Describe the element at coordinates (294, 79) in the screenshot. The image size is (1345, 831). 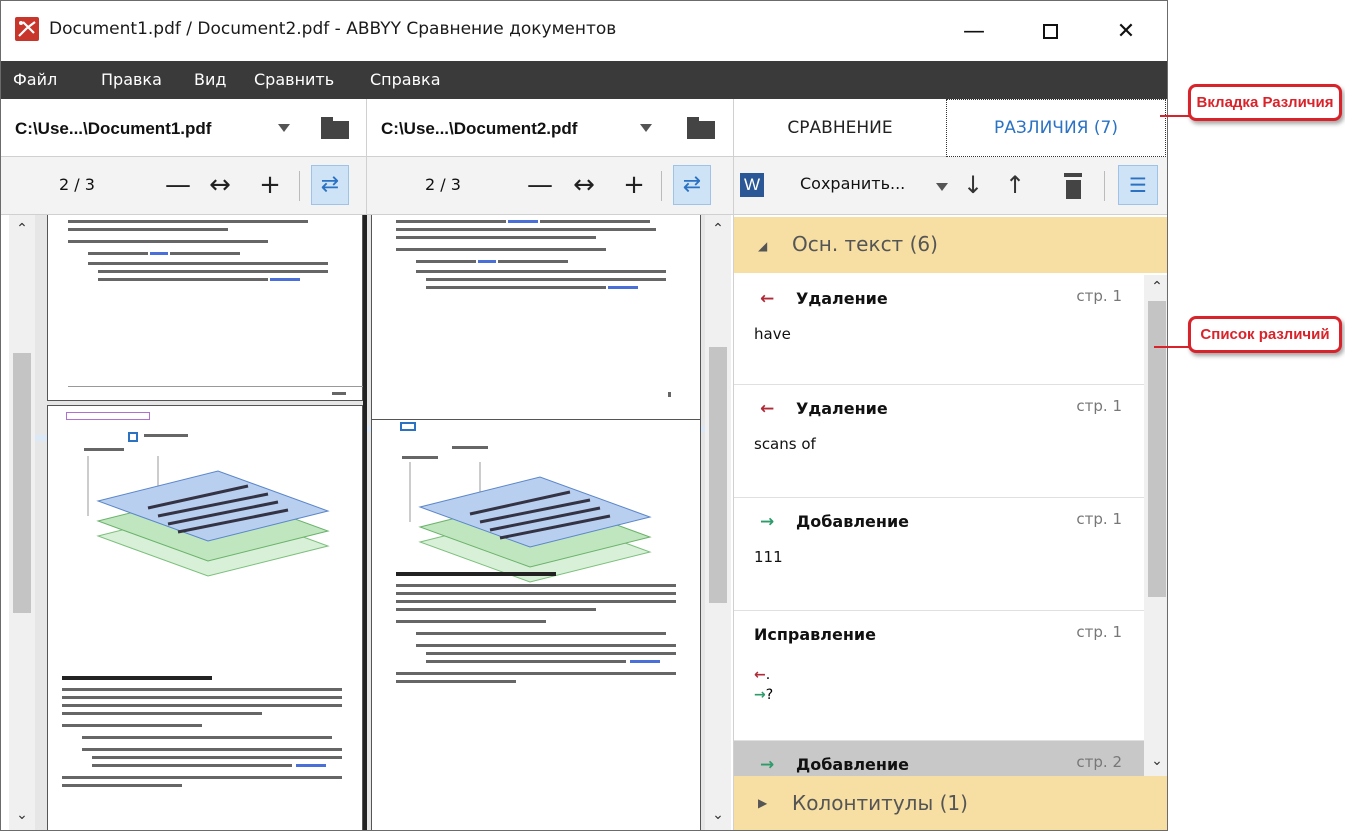
I see `menu-compare: Сравнить` at that location.